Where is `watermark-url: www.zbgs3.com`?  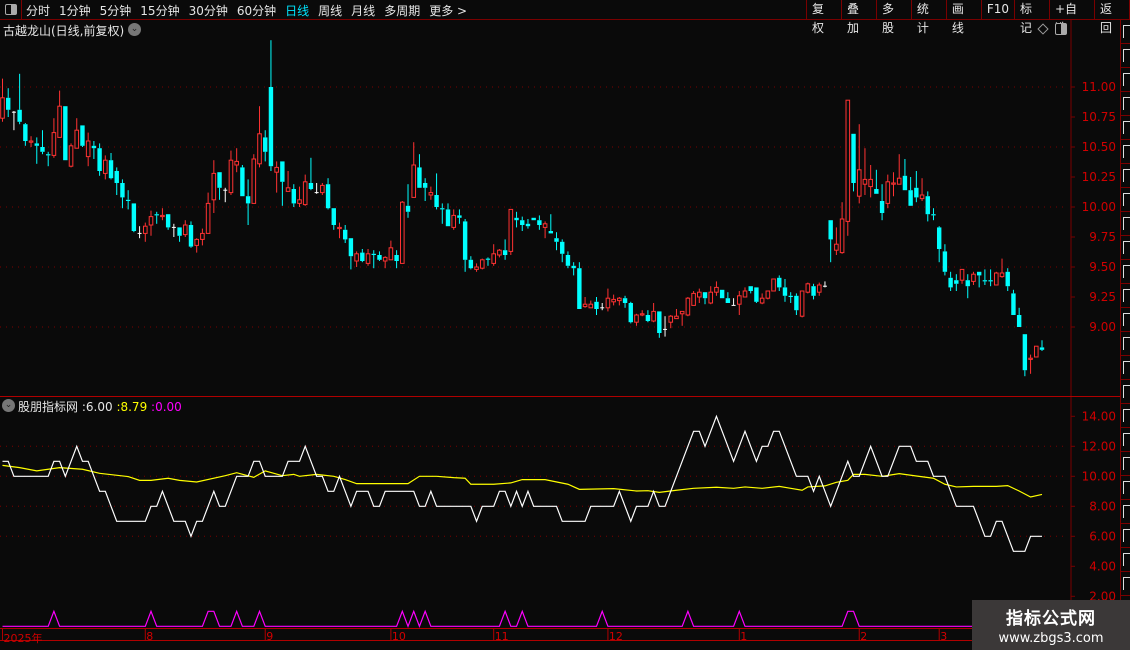
watermark-url: www.zbgs3.com is located at coordinates (1051, 638).